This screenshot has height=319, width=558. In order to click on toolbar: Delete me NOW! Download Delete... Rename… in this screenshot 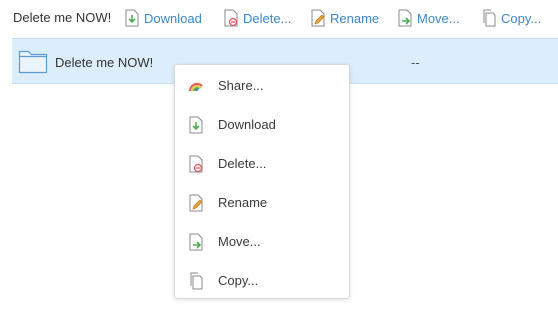, I will do `click(279, 18)`.